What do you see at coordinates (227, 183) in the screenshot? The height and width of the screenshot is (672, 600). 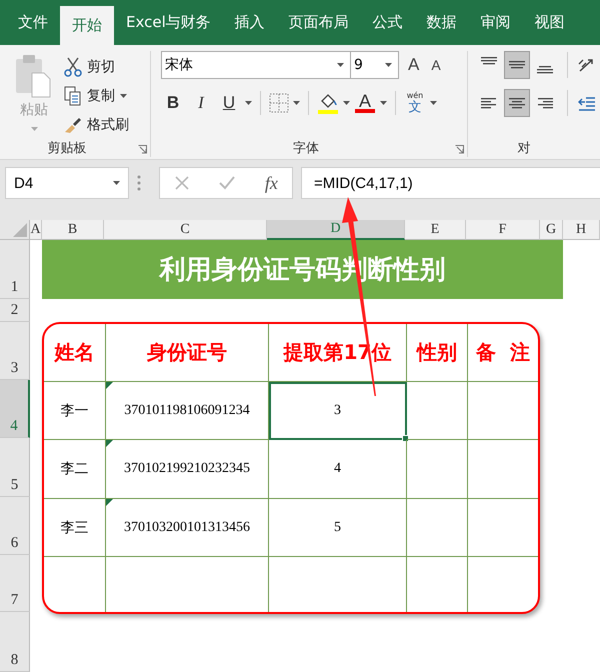 I see `check-icon` at bounding box center [227, 183].